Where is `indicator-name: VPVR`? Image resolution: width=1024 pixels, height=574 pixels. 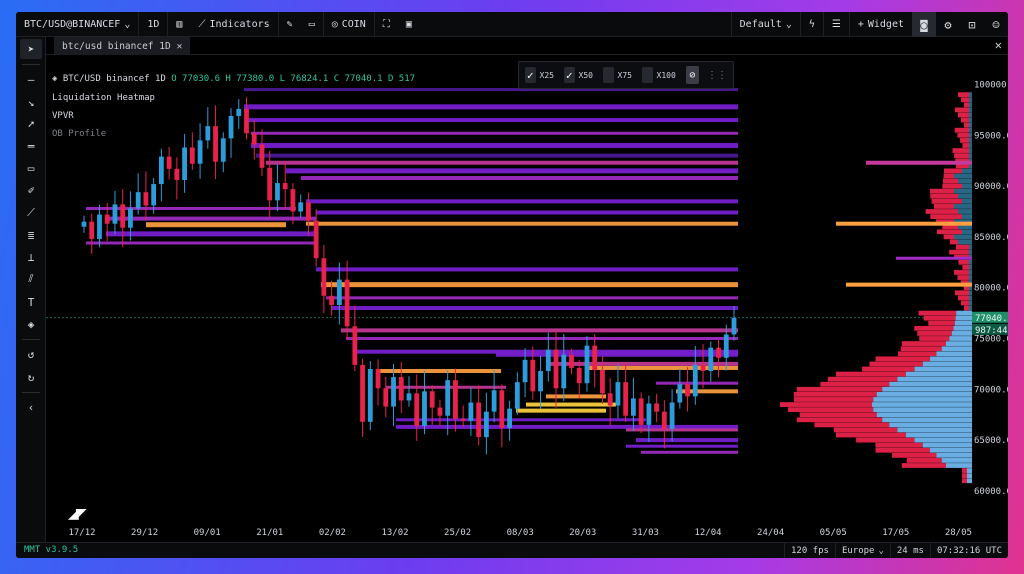
indicator-name: VPVR is located at coordinates (63, 116).